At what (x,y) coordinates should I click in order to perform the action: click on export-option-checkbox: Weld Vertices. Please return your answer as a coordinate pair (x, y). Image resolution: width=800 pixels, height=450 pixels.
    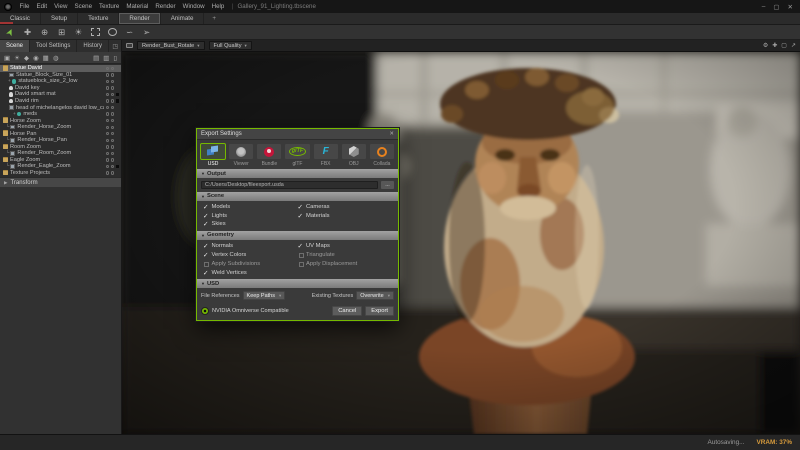
    Looking at the image, I should click on (250, 272).